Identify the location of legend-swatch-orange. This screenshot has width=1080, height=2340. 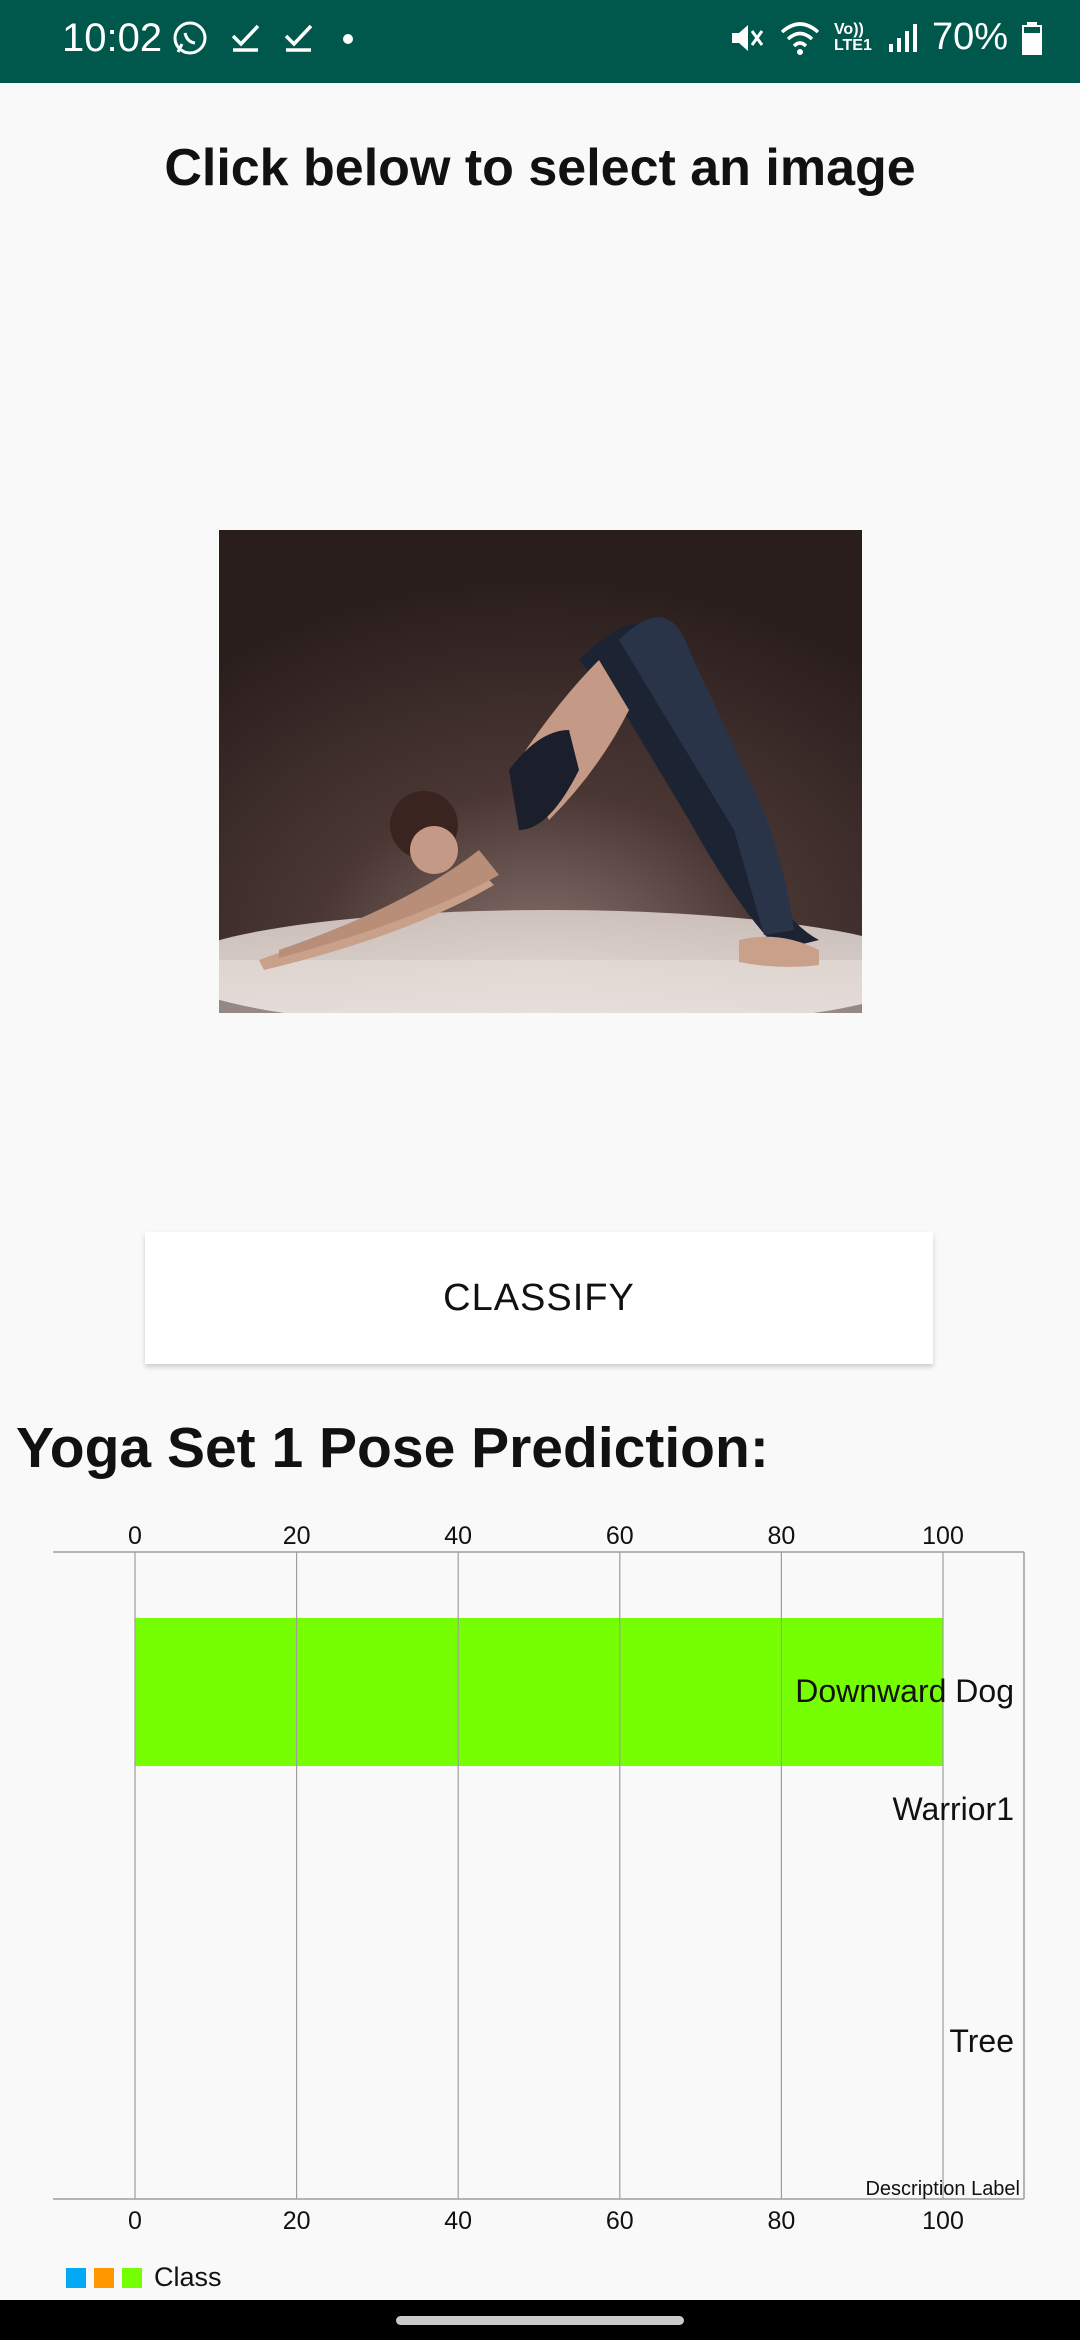
(104, 2277).